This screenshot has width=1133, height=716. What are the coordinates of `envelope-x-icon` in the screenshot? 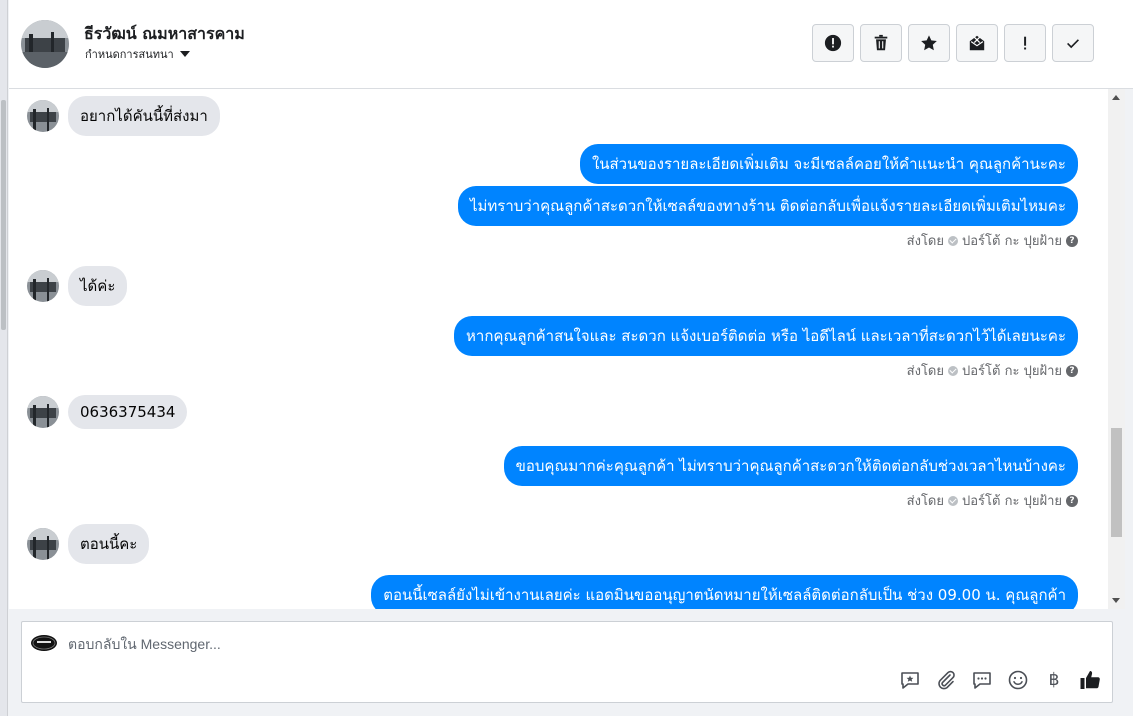 It's located at (977, 43).